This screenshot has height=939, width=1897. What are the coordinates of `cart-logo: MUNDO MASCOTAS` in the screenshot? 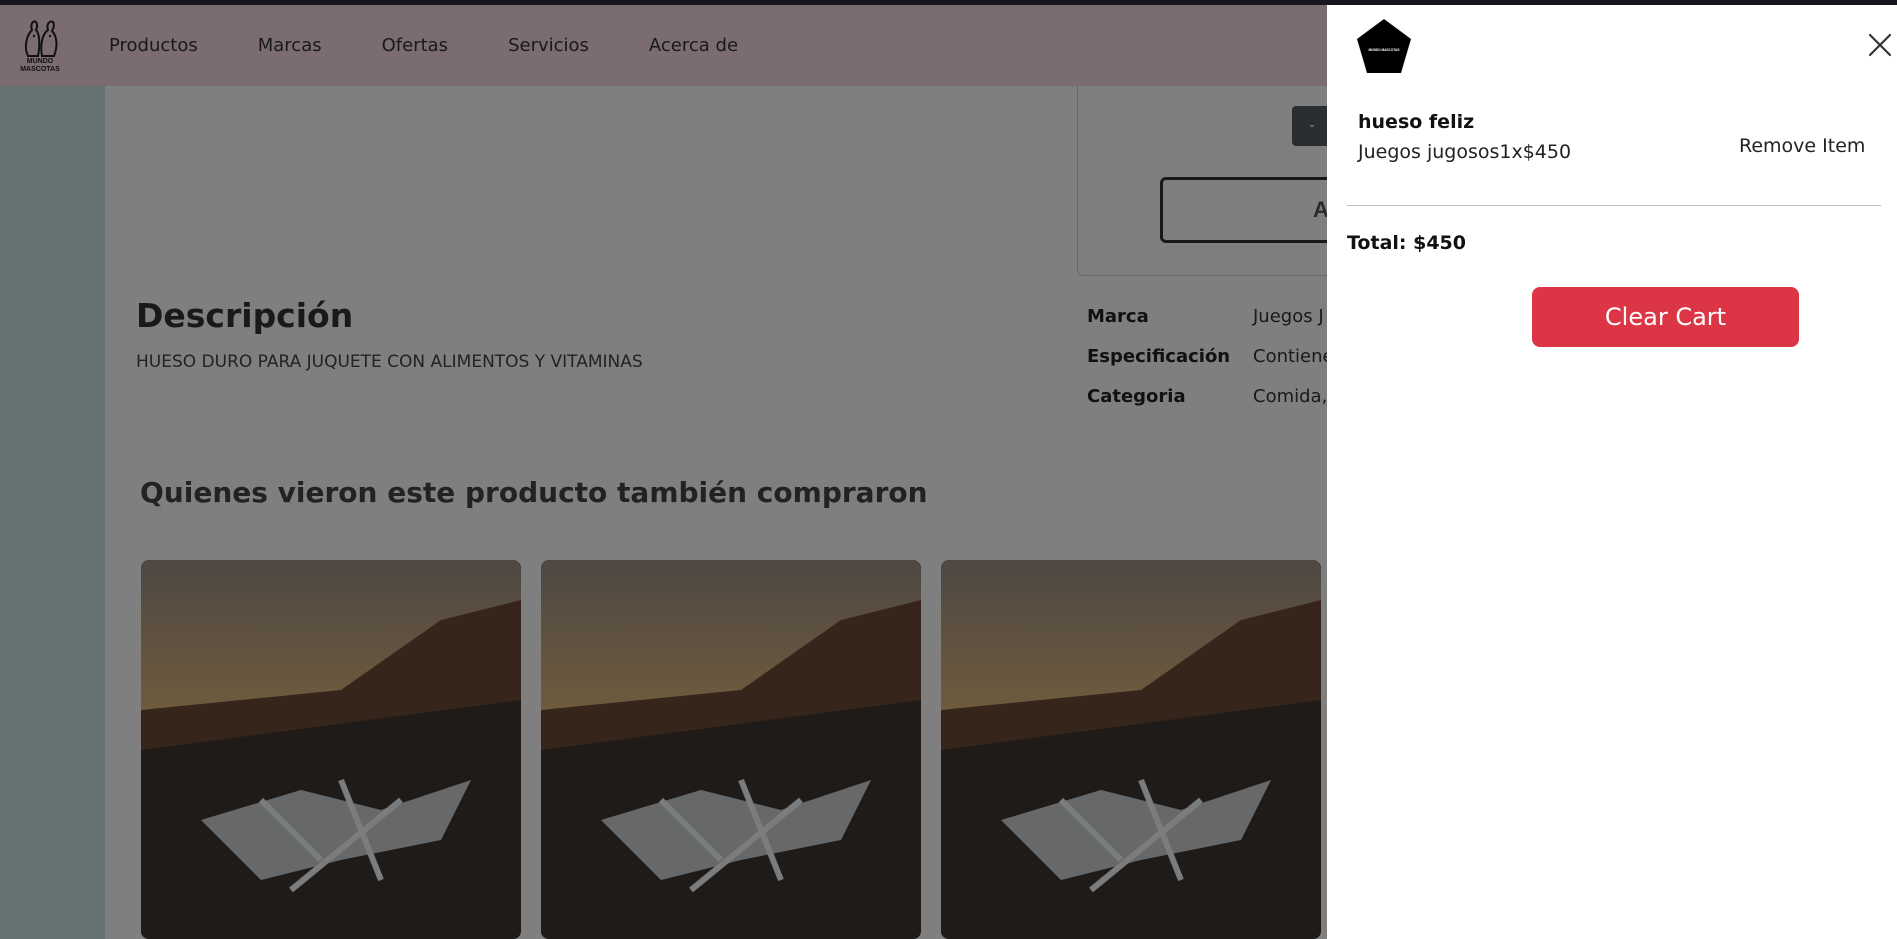 It's located at (1384, 46).